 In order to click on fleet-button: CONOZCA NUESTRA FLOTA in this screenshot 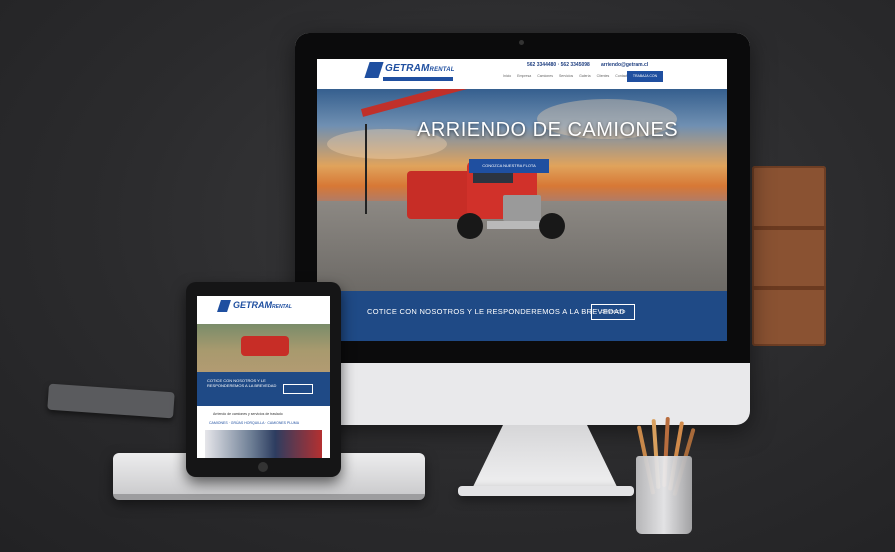, I will do `click(509, 166)`.